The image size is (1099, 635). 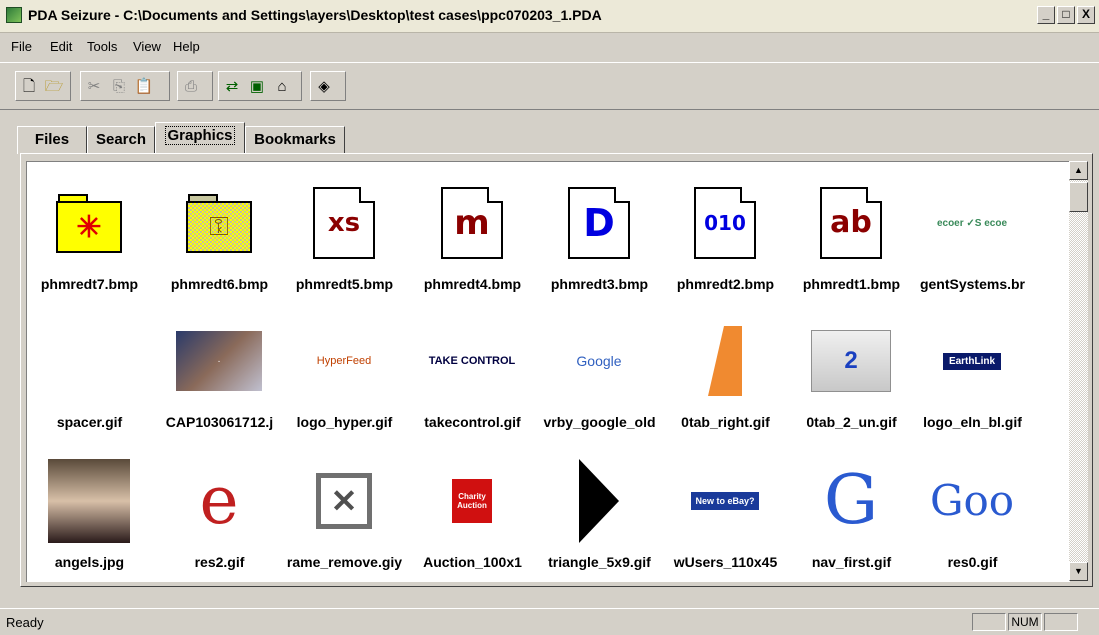 What do you see at coordinates (14, 15) in the screenshot?
I see `app-icon` at bounding box center [14, 15].